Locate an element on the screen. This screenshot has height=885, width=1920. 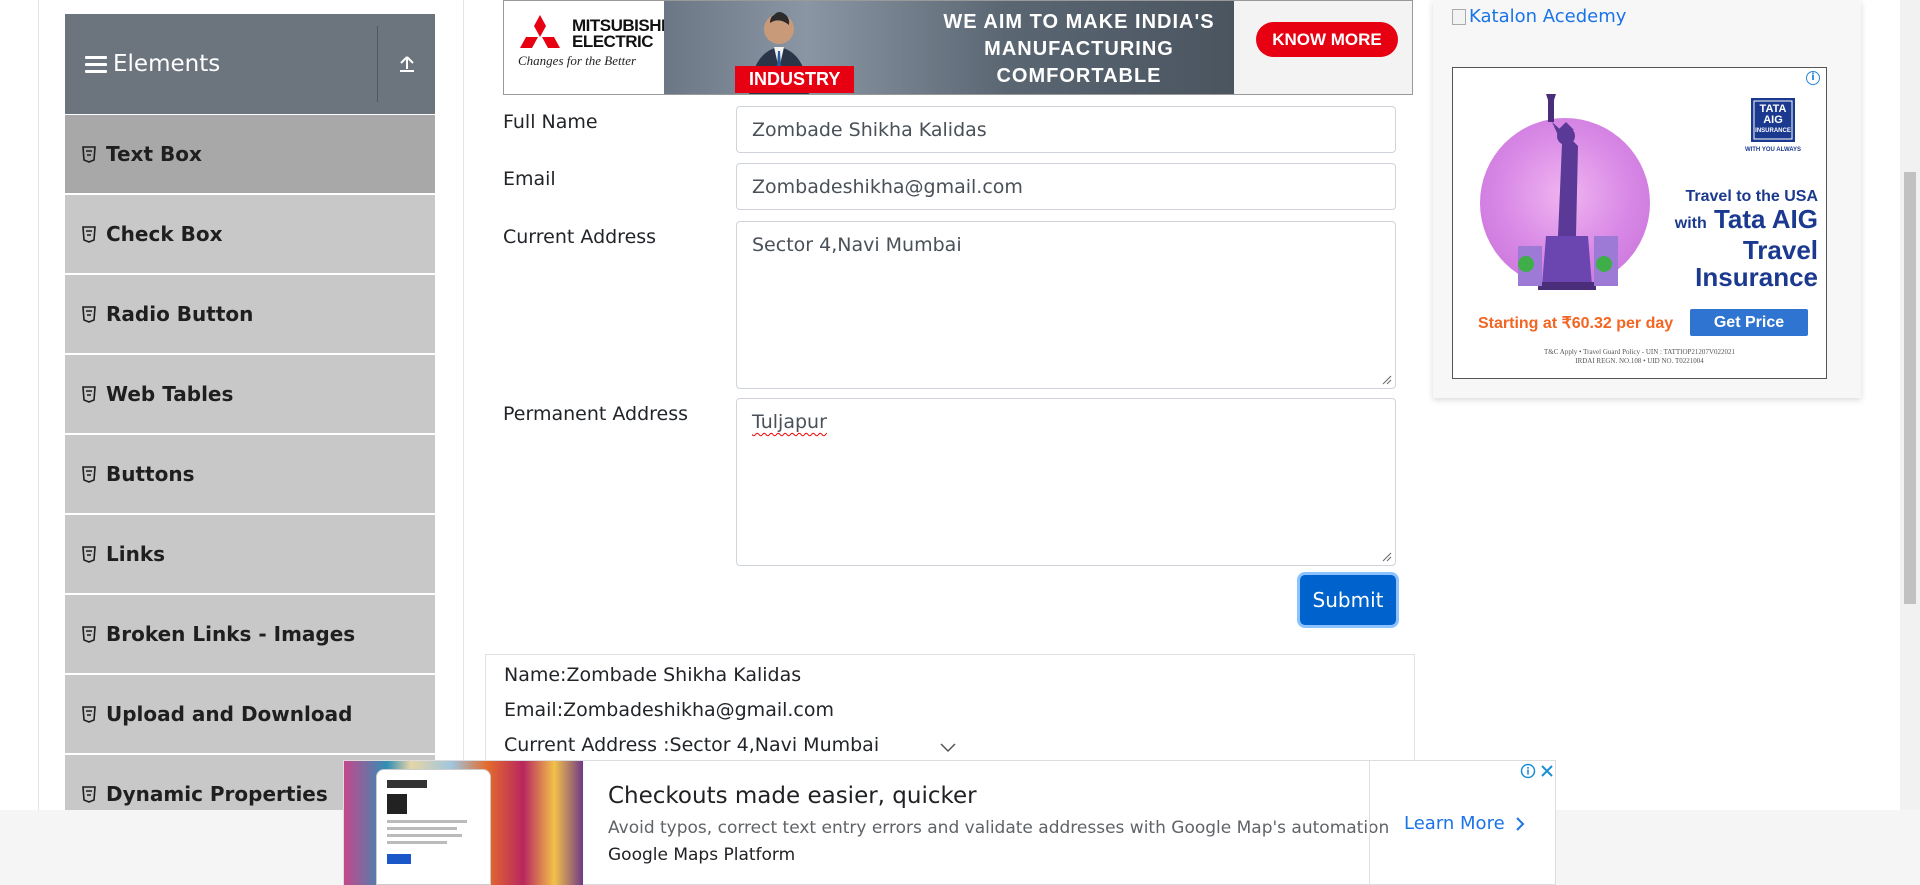
learn-more-label: Learn More is located at coordinates (1454, 823).